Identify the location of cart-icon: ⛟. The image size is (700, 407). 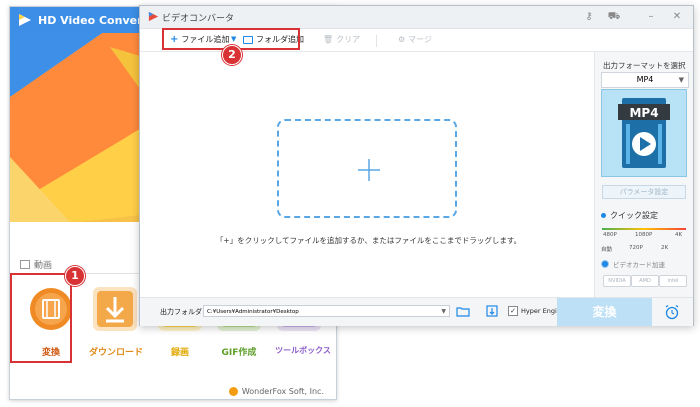
(614, 17).